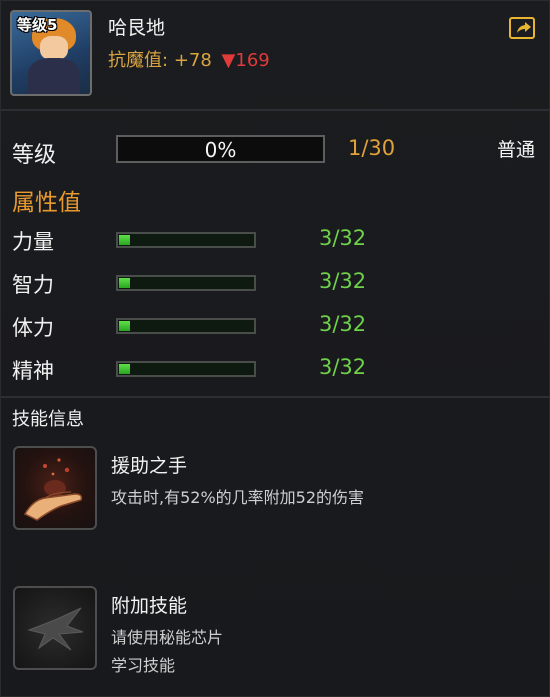 Image resolution: width=550 pixels, height=697 pixels. I want to click on portrait-level-badge: 等级5, so click(37, 25).